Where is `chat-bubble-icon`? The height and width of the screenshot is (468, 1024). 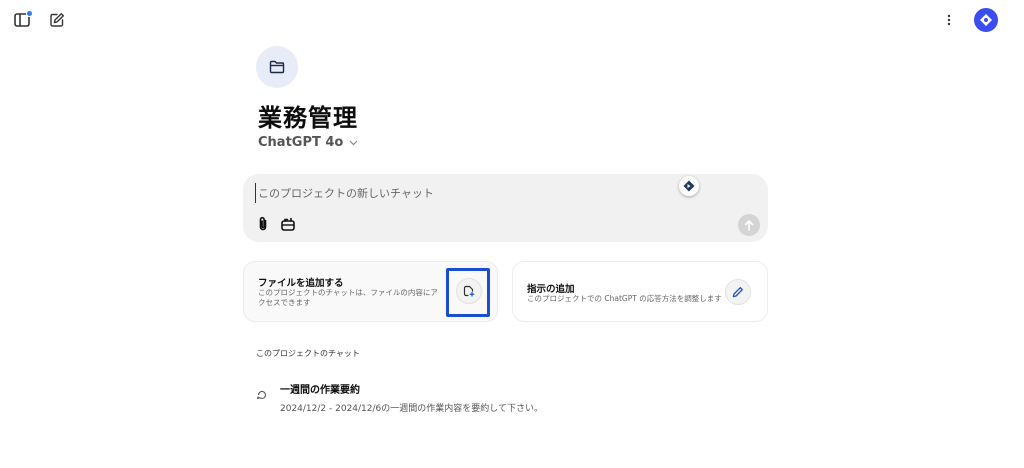
chat-bubble-icon is located at coordinates (262, 395).